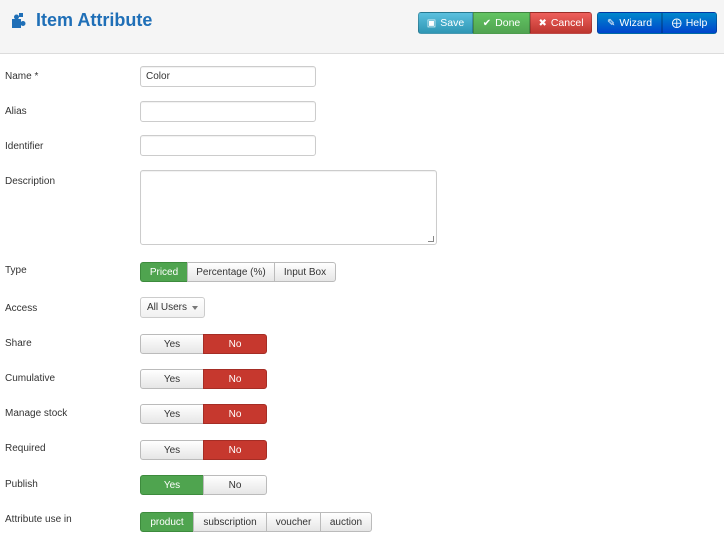 The image size is (724, 554). I want to click on floppy-icon: ▣, so click(431, 23).